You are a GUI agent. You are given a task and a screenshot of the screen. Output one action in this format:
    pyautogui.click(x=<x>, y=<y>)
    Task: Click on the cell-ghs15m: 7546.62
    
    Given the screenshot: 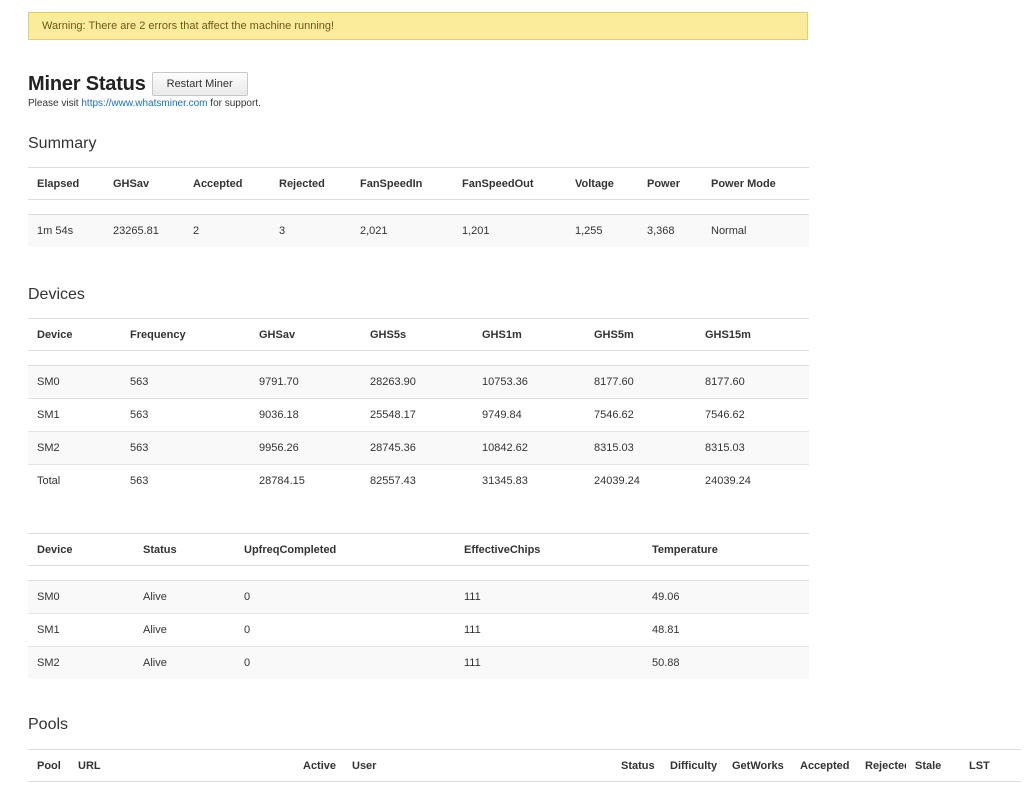 What is the action you would take?
    pyautogui.click(x=752, y=415)
    